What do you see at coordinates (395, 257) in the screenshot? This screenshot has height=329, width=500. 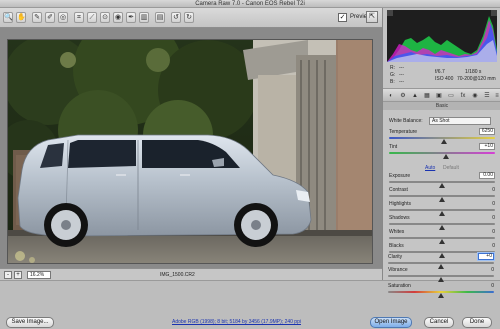 I see `clarity-label: Clarity` at bounding box center [395, 257].